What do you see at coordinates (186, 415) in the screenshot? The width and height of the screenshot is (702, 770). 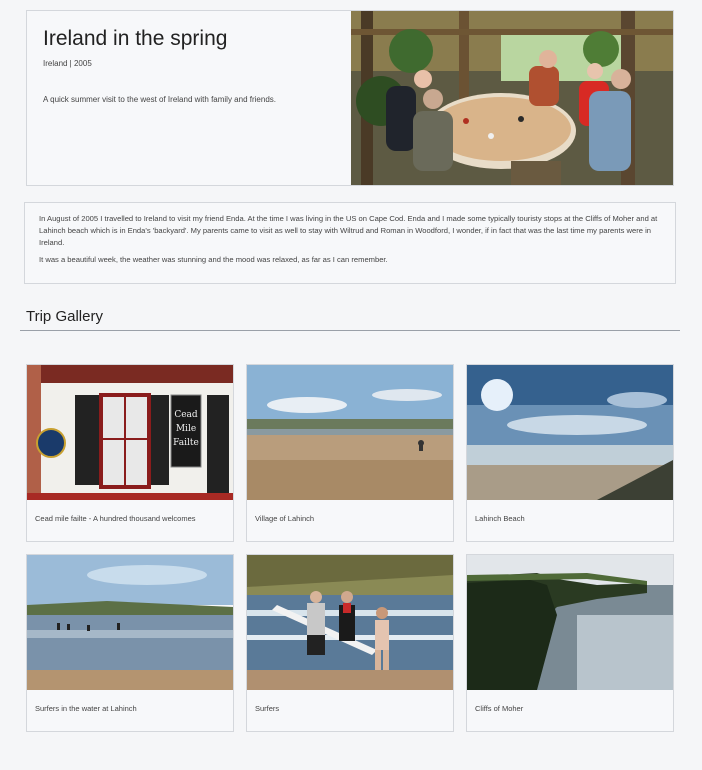 I see `svg-text: Cead` at bounding box center [186, 415].